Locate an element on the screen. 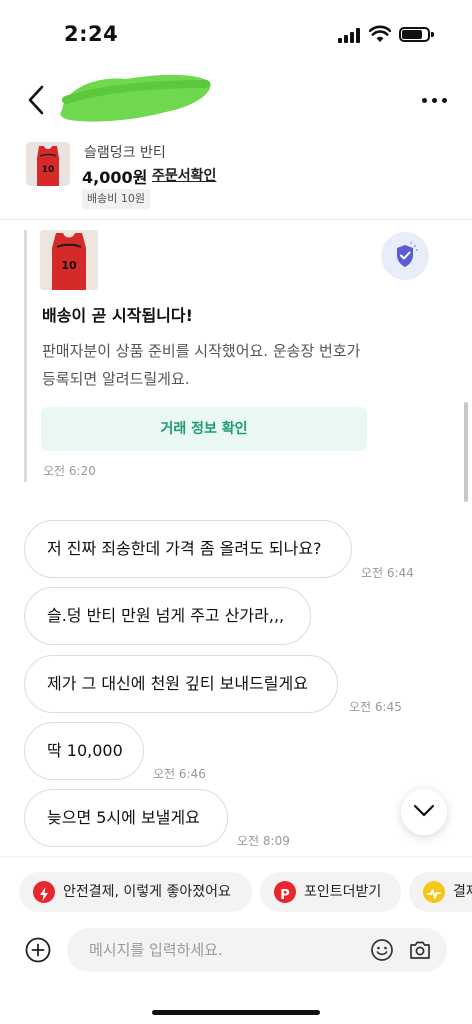 The image size is (472, 1024). points-icon: P is located at coordinates (285, 892).